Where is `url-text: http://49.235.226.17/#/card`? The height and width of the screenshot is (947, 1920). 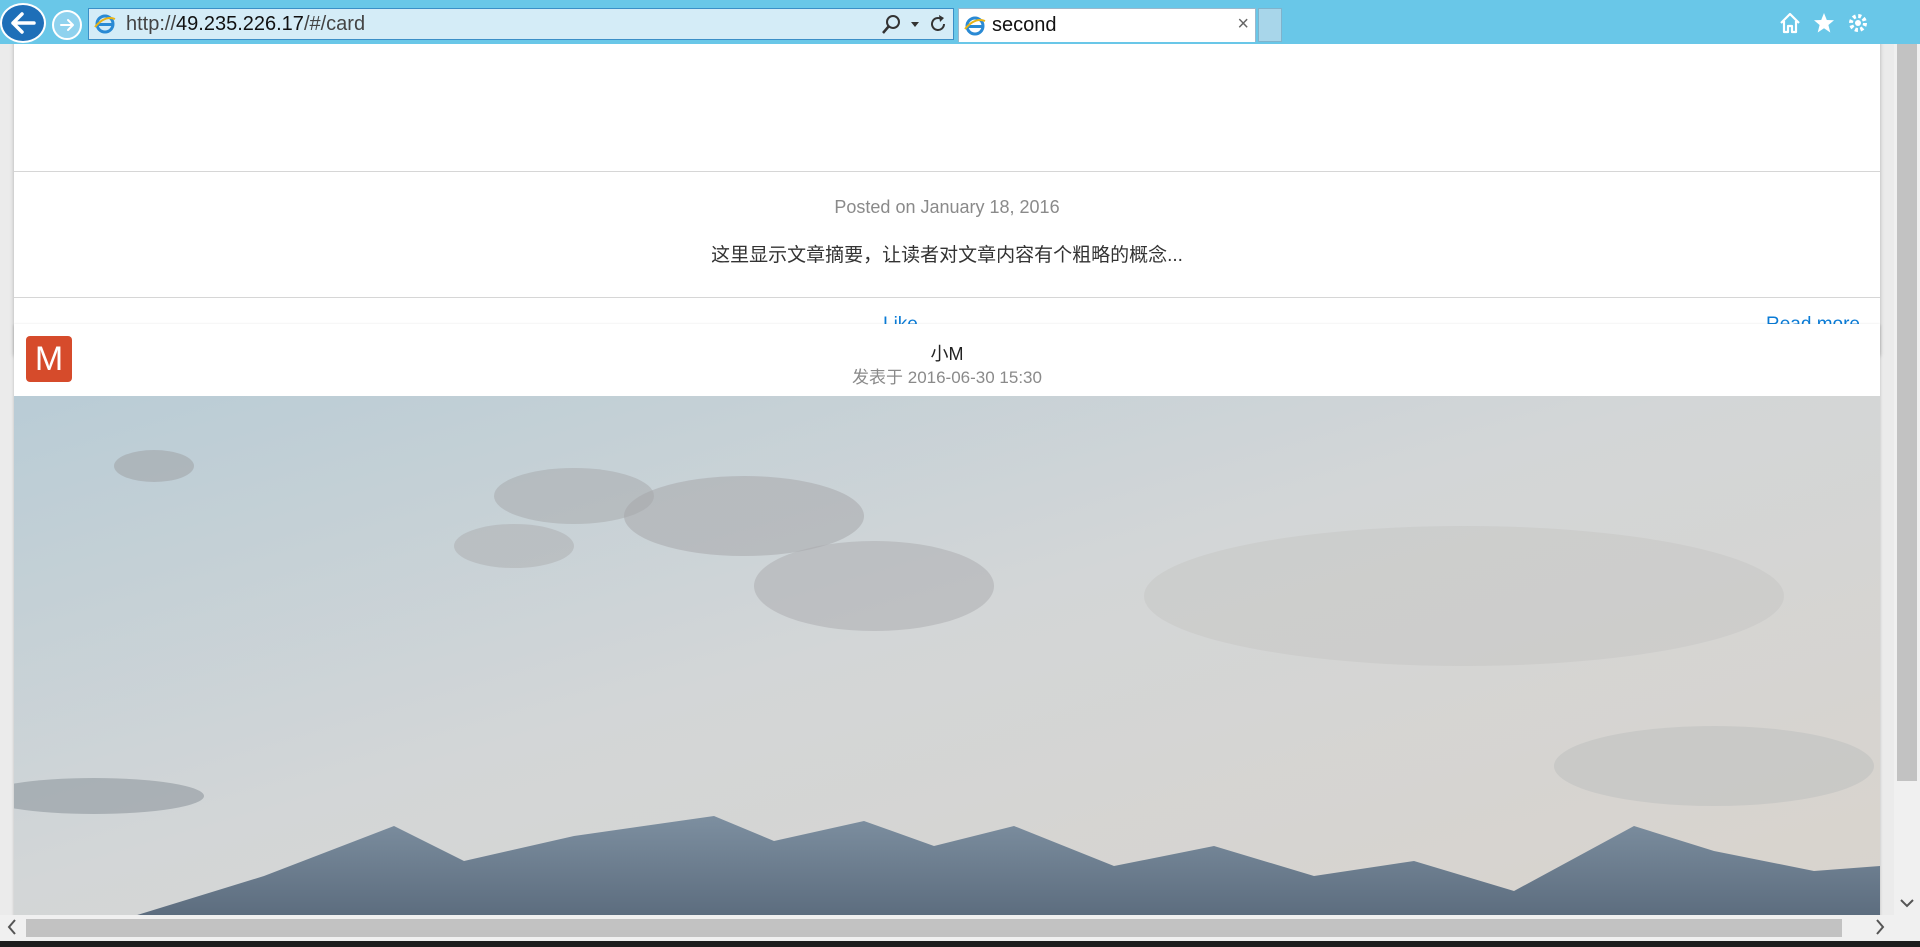 url-text: http://49.235.226.17/#/card is located at coordinates (245, 24).